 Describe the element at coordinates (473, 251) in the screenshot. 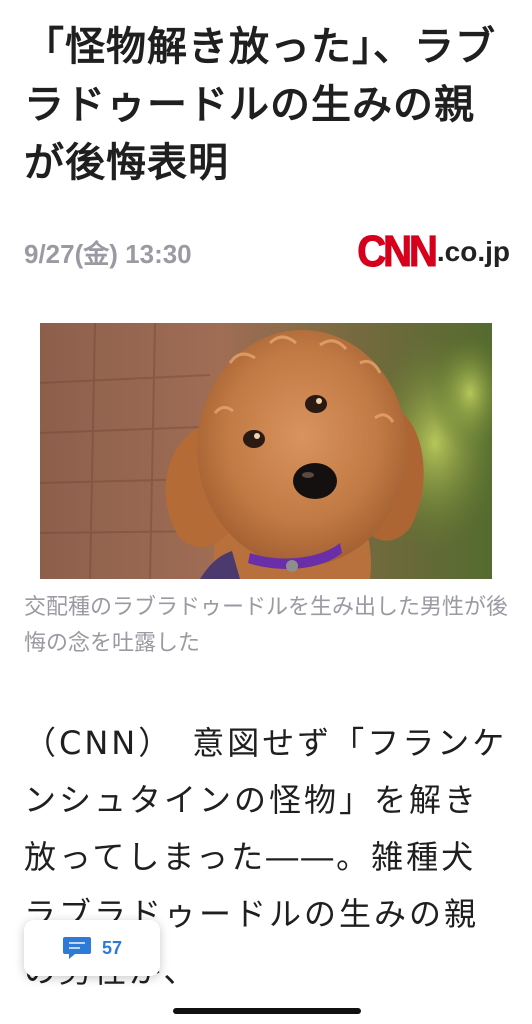

I see `source-logo-suffix: .co.jp` at that location.